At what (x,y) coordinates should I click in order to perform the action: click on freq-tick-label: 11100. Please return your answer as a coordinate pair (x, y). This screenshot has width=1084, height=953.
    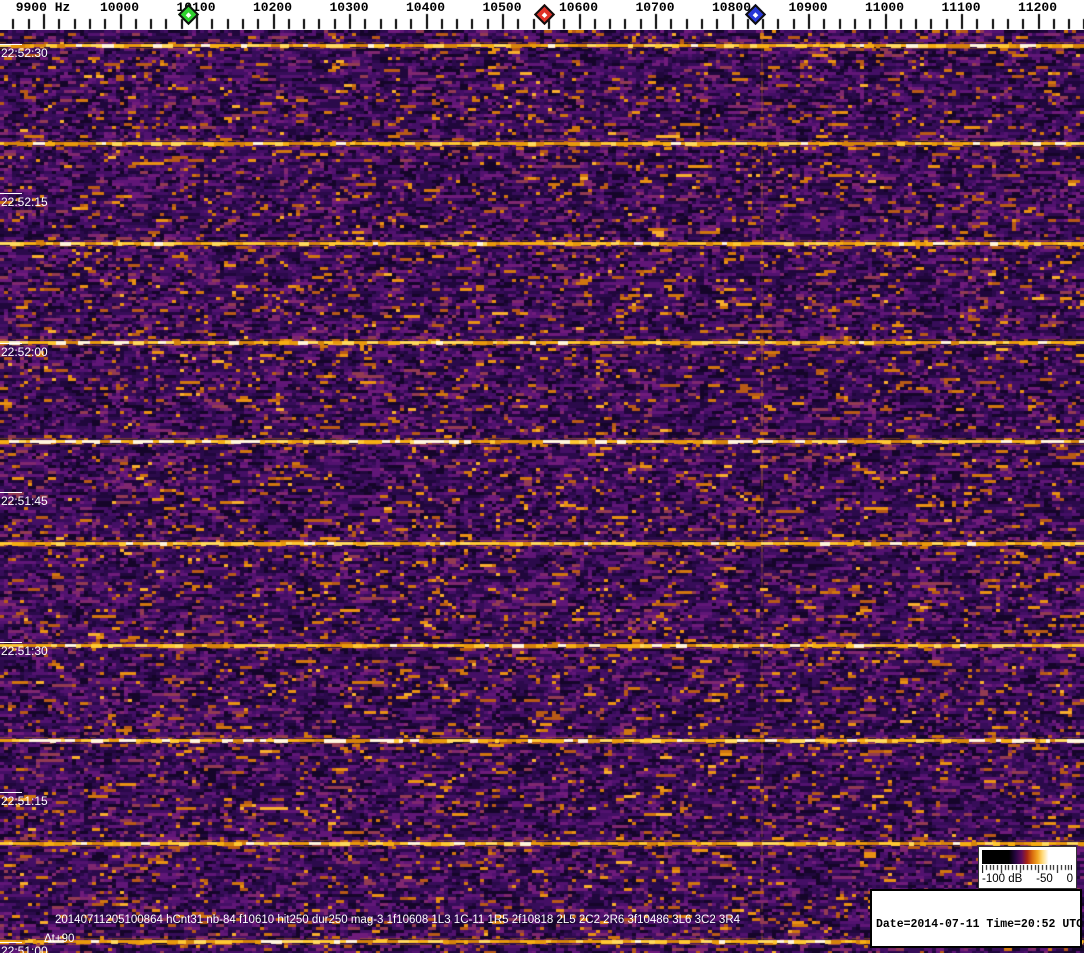
    Looking at the image, I should click on (961, 7).